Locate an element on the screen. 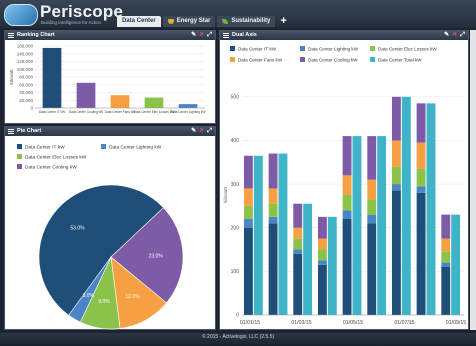 Image resolution: width=476 pixels, height=346 pixels. x-tick-label: Data Center Cooling kW is located at coordinates (86, 112).